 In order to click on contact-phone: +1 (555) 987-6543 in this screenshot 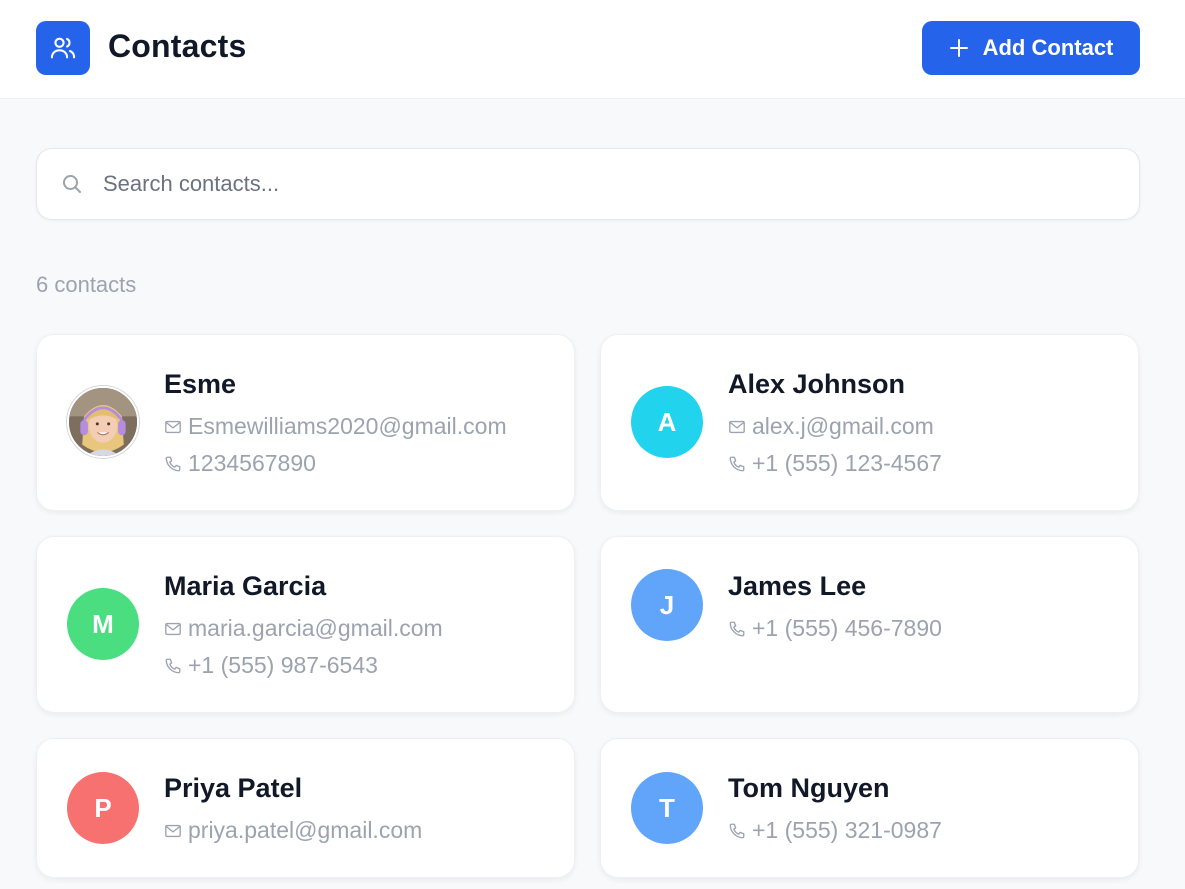, I will do `click(337, 665)`.